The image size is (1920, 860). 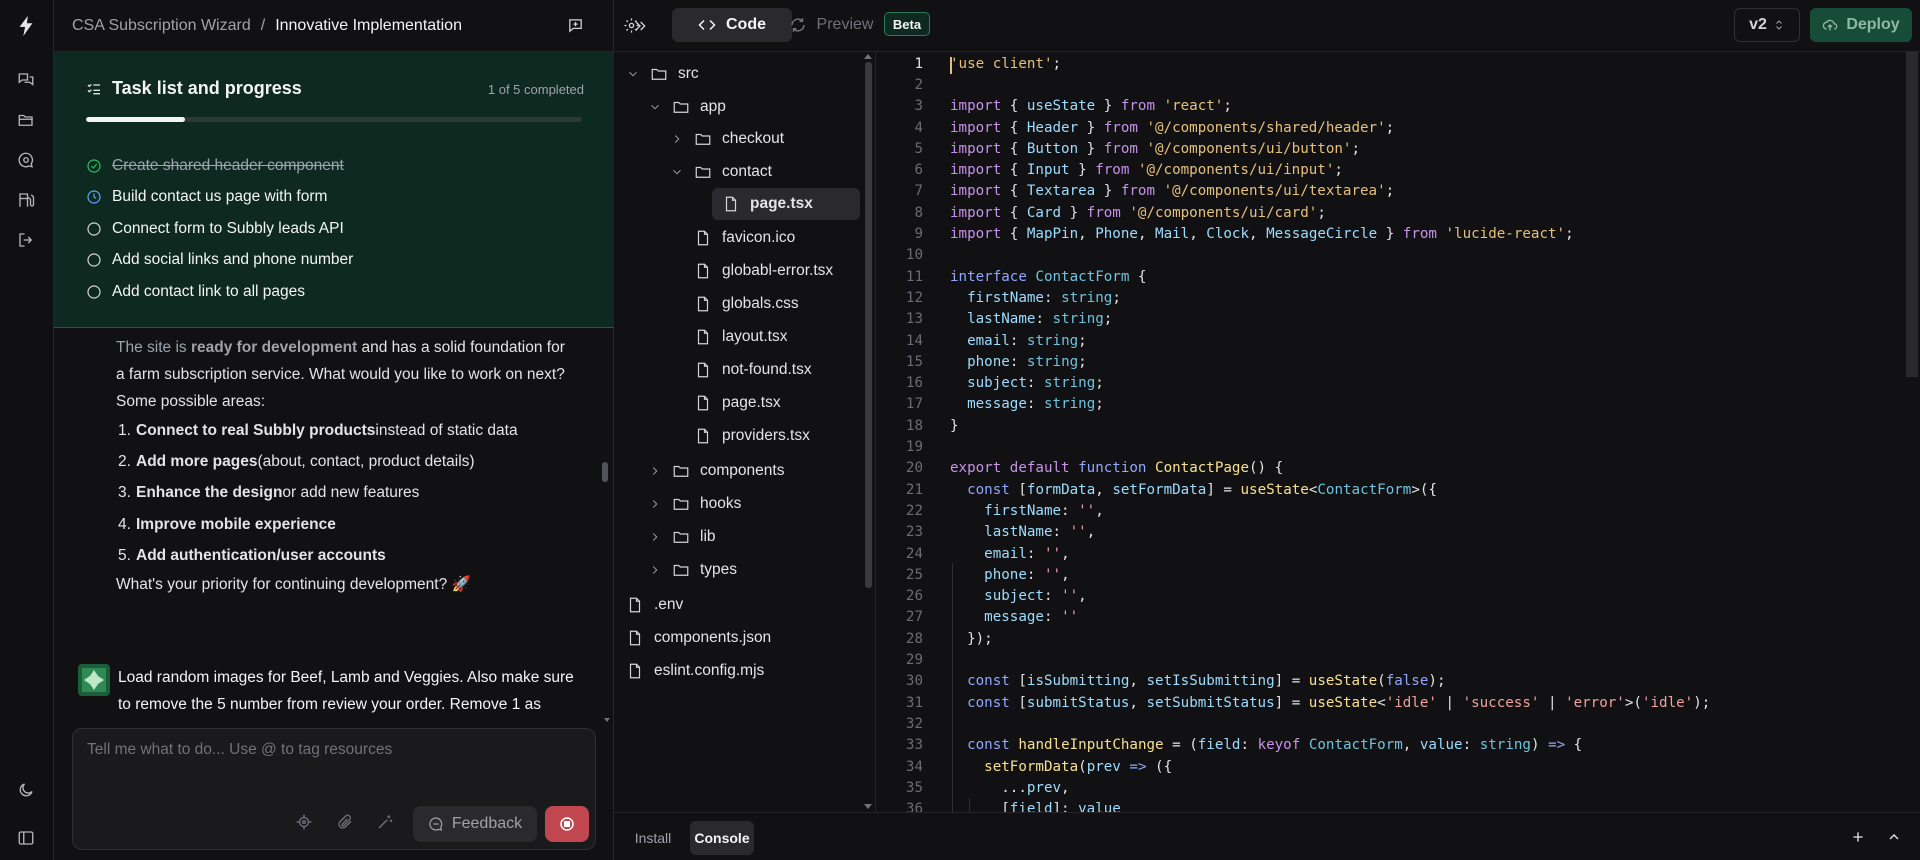 What do you see at coordinates (334, 261) in the screenshot?
I see `task-item: Add social links and phone number` at bounding box center [334, 261].